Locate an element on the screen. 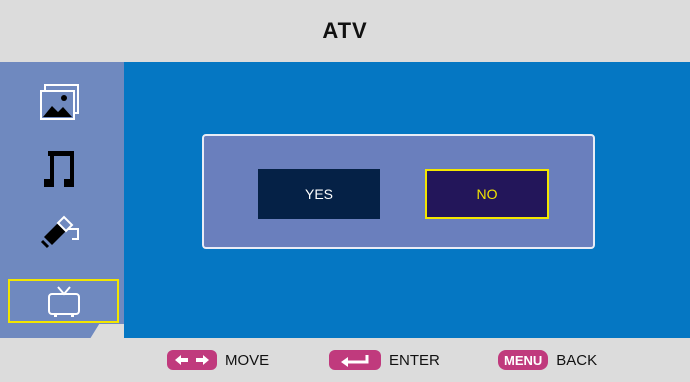  move-hint: MOVE is located at coordinates (218, 360).